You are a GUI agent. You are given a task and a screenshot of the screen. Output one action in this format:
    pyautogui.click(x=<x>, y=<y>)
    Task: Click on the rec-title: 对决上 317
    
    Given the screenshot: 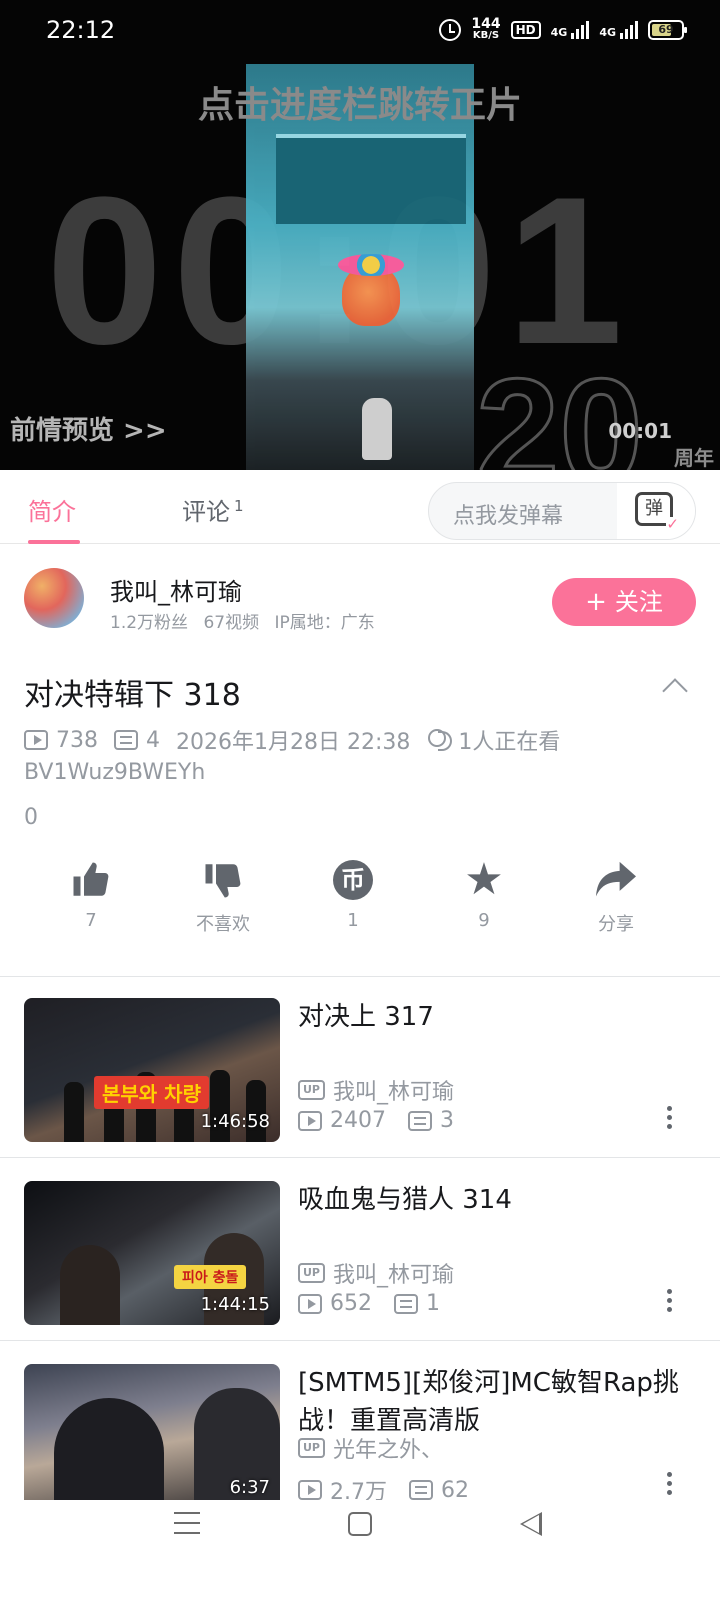 What is the action you would take?
    pyautogui.click(x=366, y=1017)
    